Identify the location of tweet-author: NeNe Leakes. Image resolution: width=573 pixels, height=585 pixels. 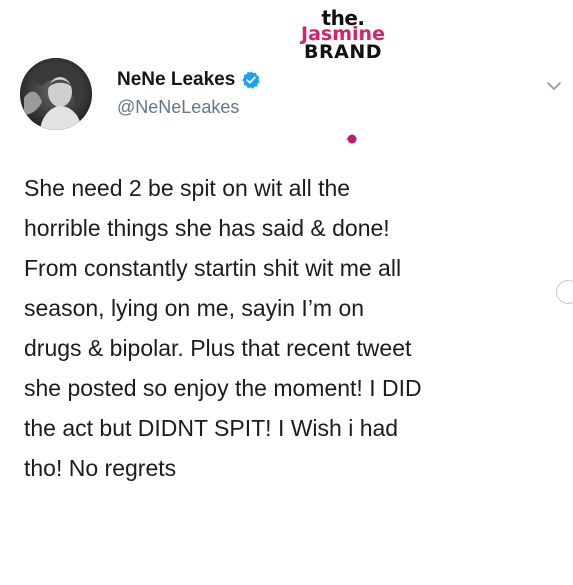
(189, 80).